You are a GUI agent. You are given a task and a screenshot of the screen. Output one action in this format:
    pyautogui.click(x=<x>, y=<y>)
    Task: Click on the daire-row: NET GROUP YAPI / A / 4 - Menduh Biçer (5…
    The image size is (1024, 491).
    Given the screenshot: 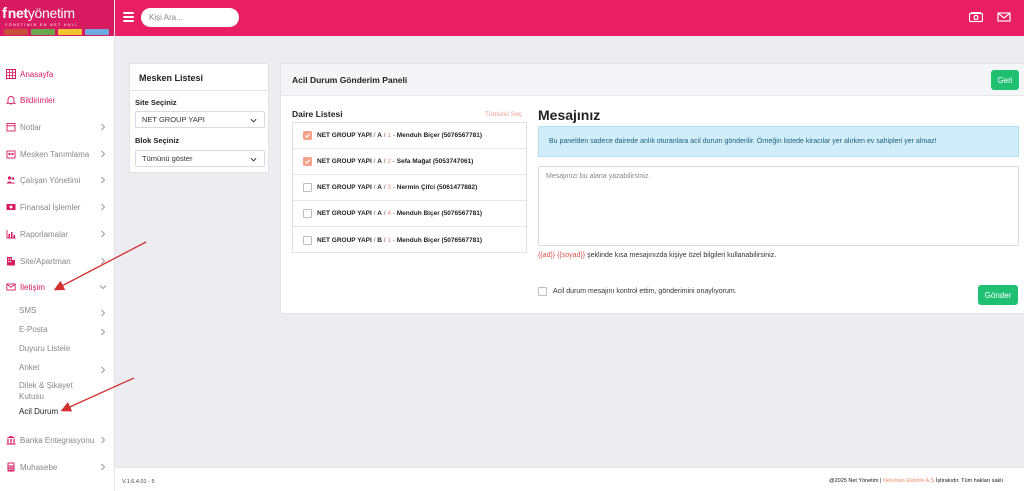 What is the action you would take?
    pyautogui.click(x=409, y=214)
    